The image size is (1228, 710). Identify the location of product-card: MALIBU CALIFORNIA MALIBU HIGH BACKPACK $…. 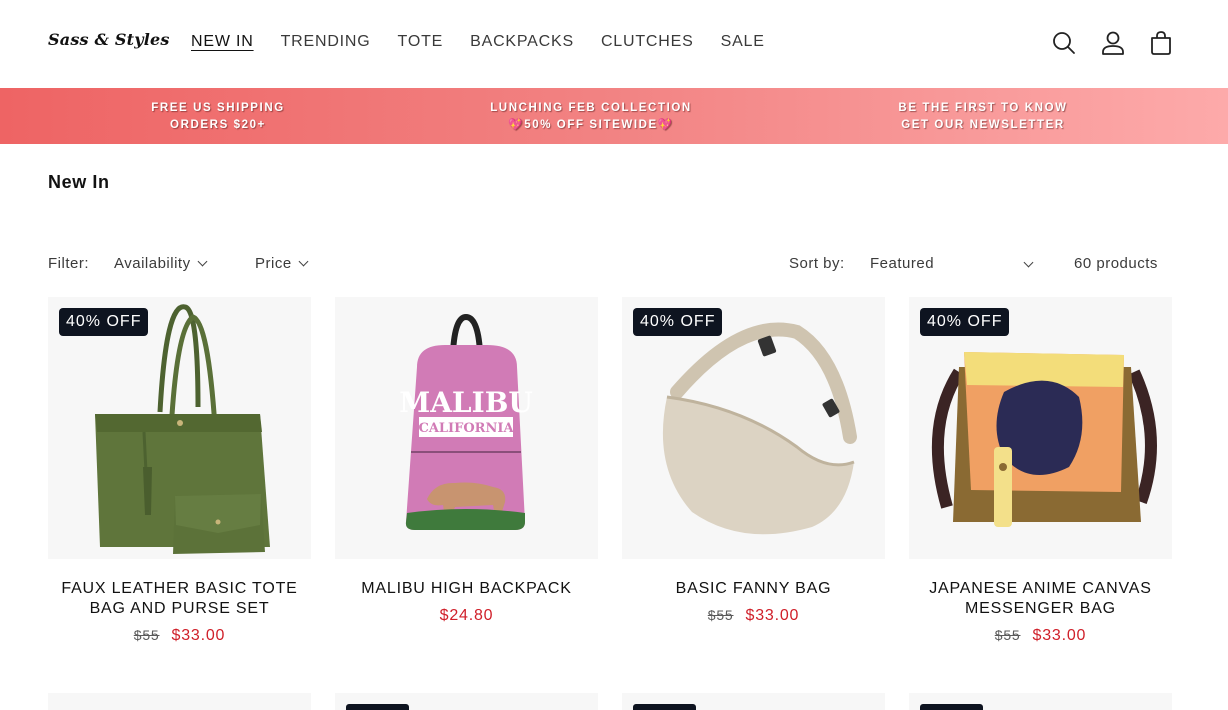
(466, 461).